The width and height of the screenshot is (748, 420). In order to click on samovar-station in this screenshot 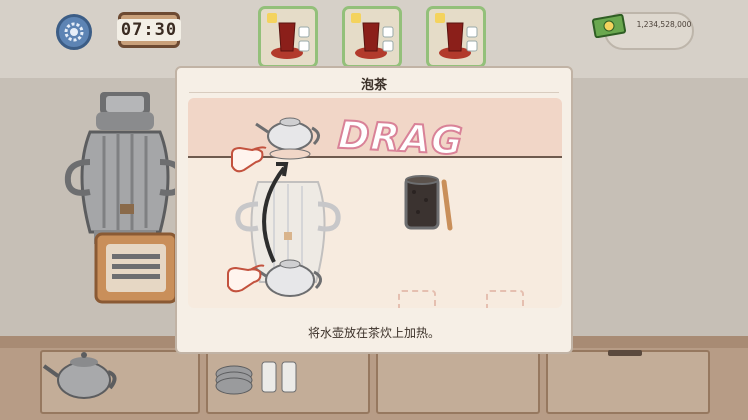, I will do `click(125, 198)`.